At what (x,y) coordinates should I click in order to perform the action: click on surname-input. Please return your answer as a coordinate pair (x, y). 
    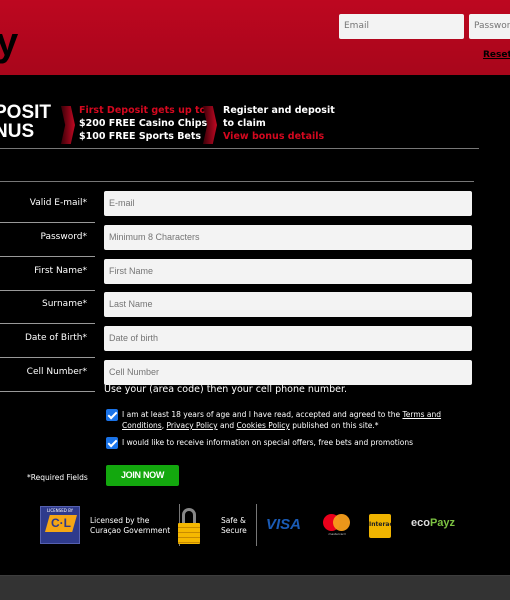
    Looking at the image, I should click on (288, 304).